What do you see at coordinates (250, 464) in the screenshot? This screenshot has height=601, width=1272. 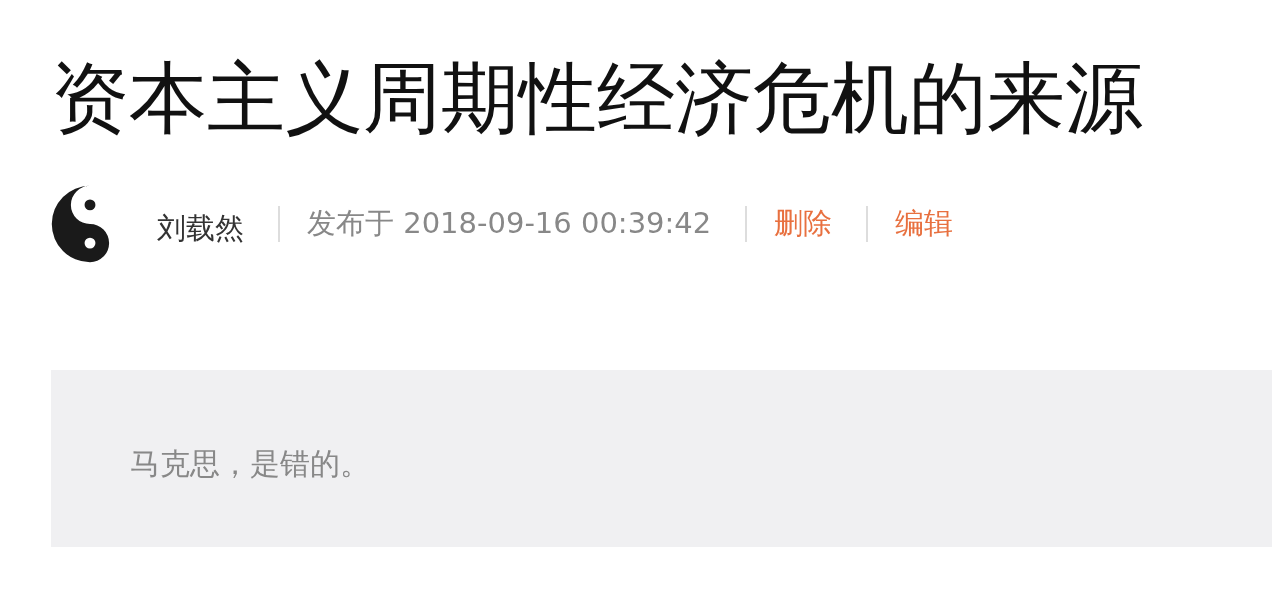 I see `quote-text: 马克思，是错的。` at bounding box center [250, 464].